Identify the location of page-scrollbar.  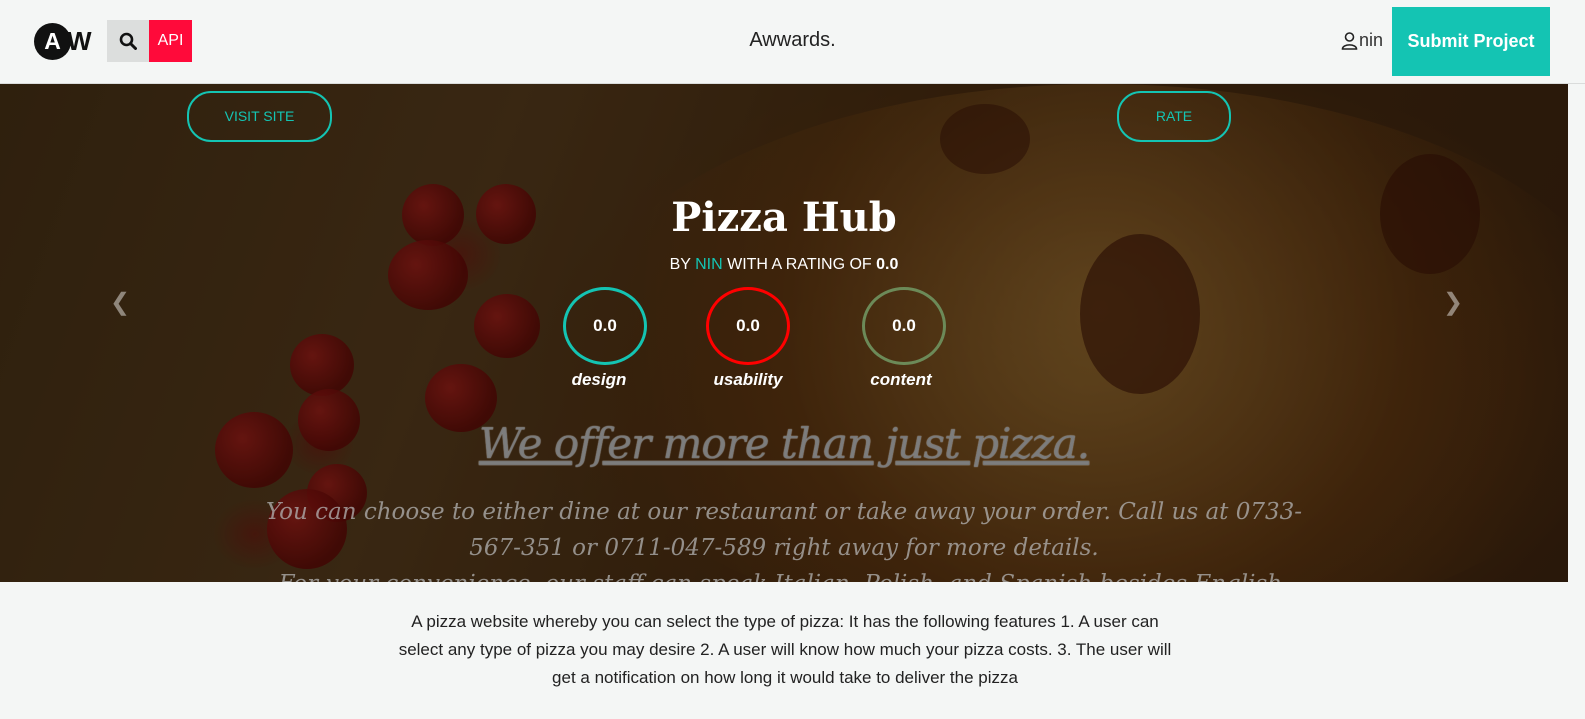
(1576, 401).